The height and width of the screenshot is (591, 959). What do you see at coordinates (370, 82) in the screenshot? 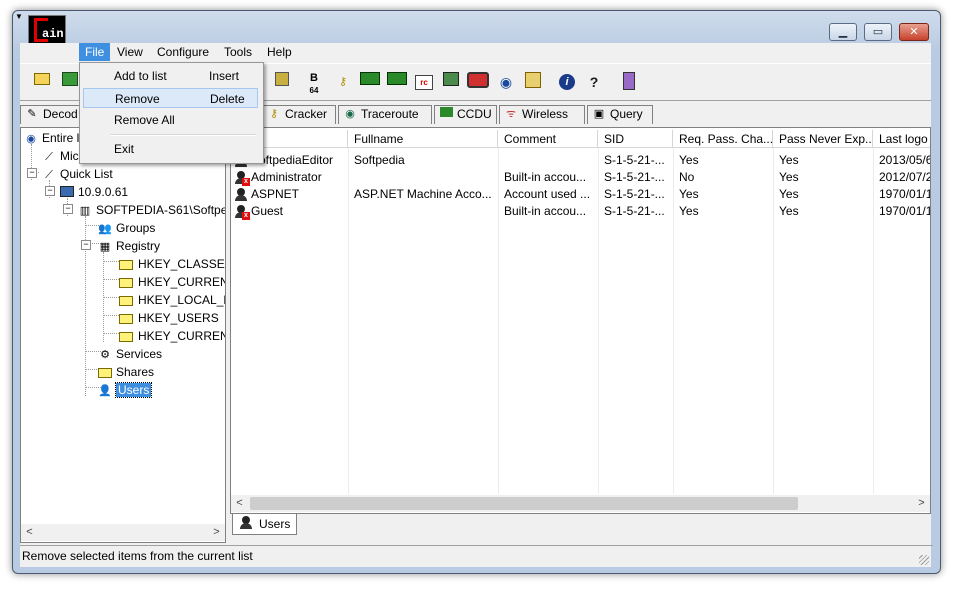
I see `lm-hash-icon` at bounding box center [370, 82].